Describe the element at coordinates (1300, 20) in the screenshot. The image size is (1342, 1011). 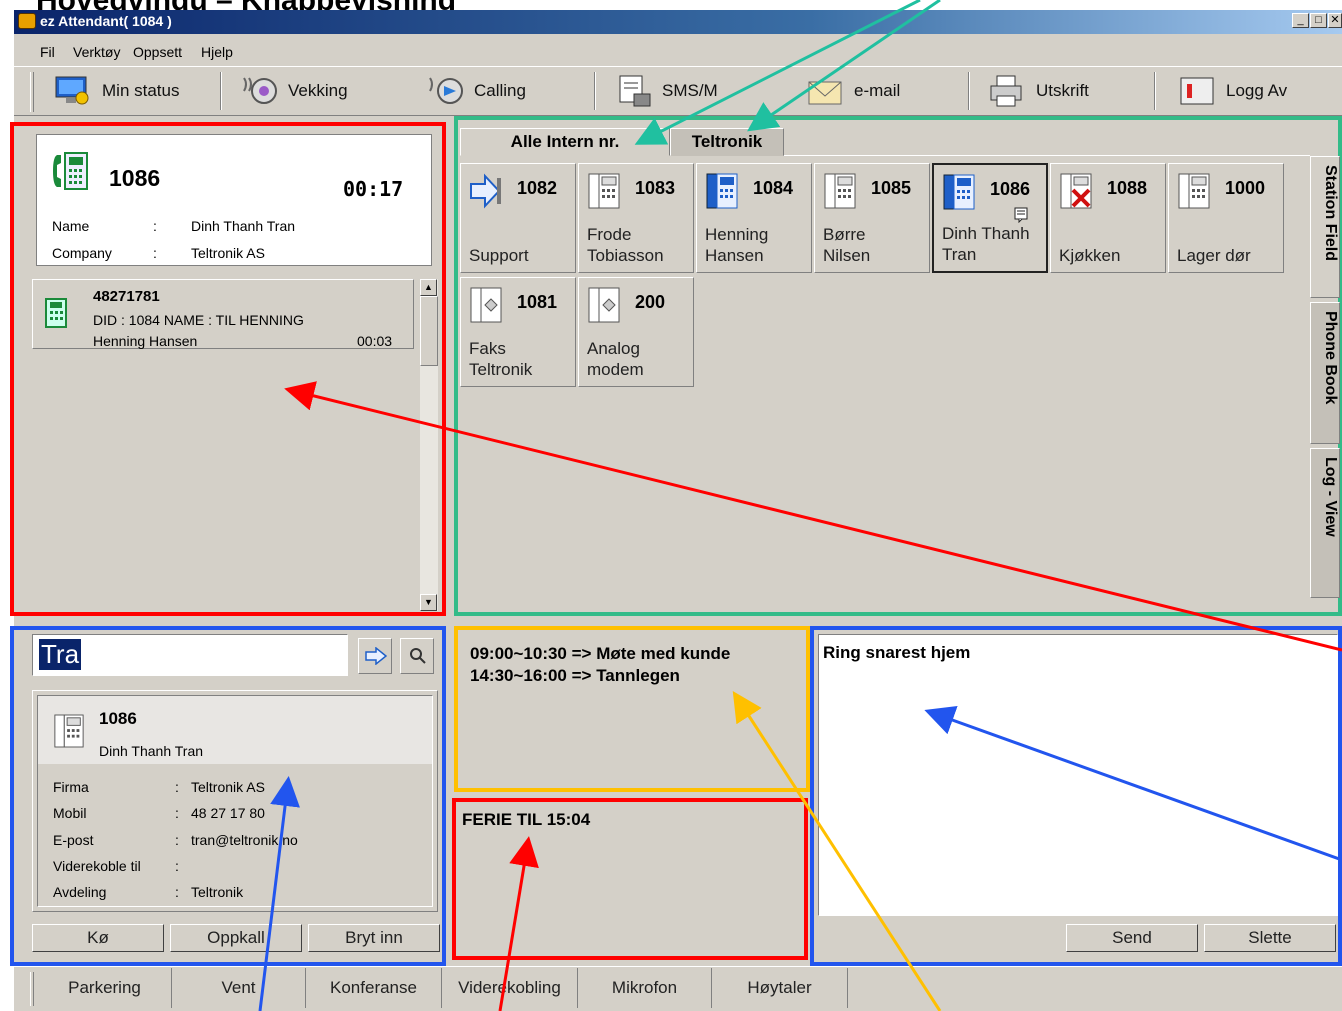
I see `minimize-button: _` at that location.